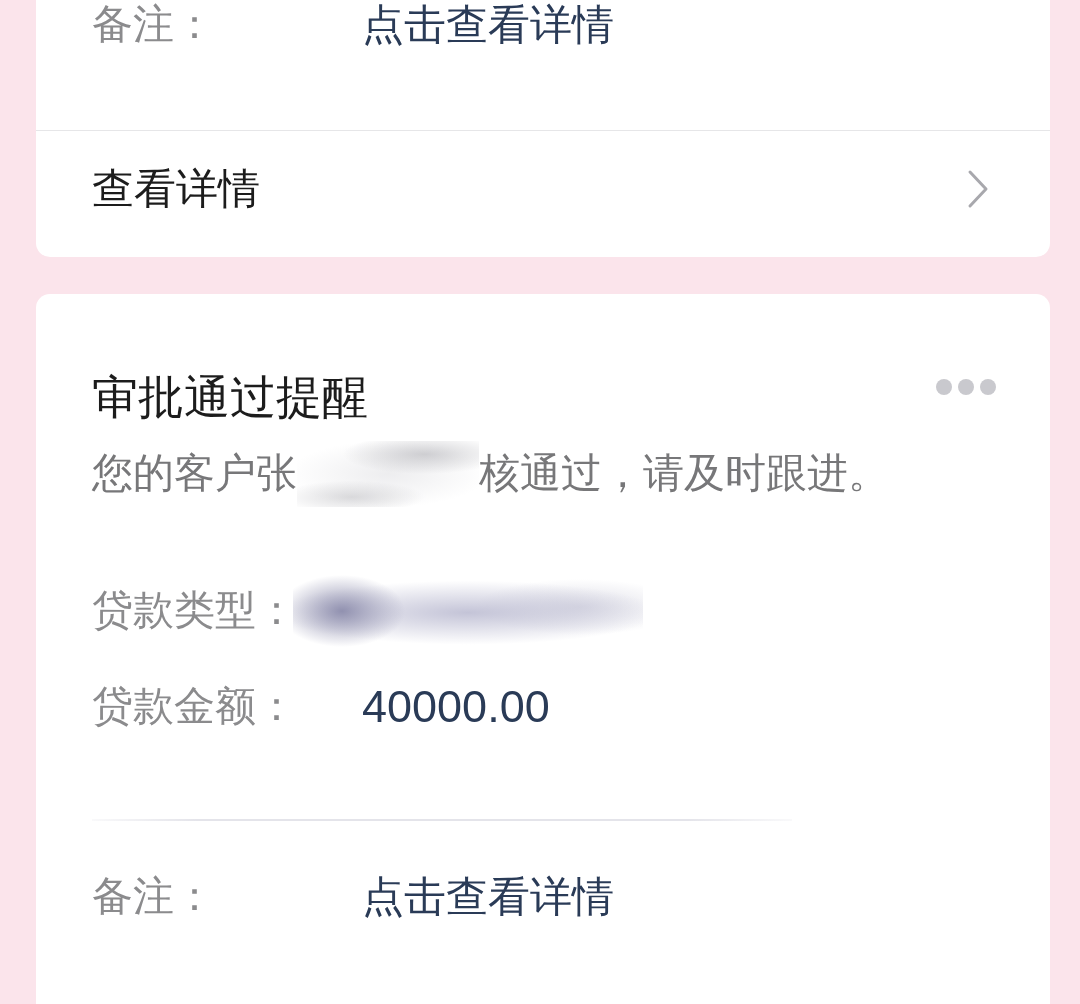  What do you see at coordinates (194, 707) in the screenshot?
I see `field-label: 贷款金额：` at bounding box center [194, 707].